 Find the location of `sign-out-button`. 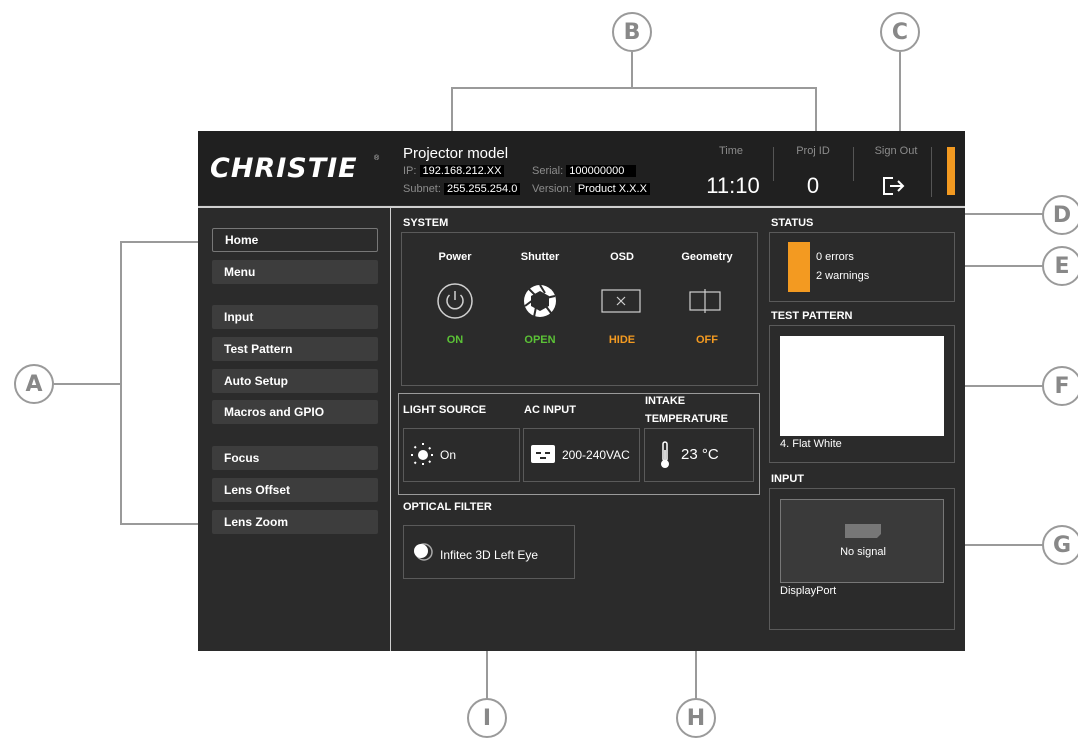

sign-out-button is located at coordinates (895, 186).